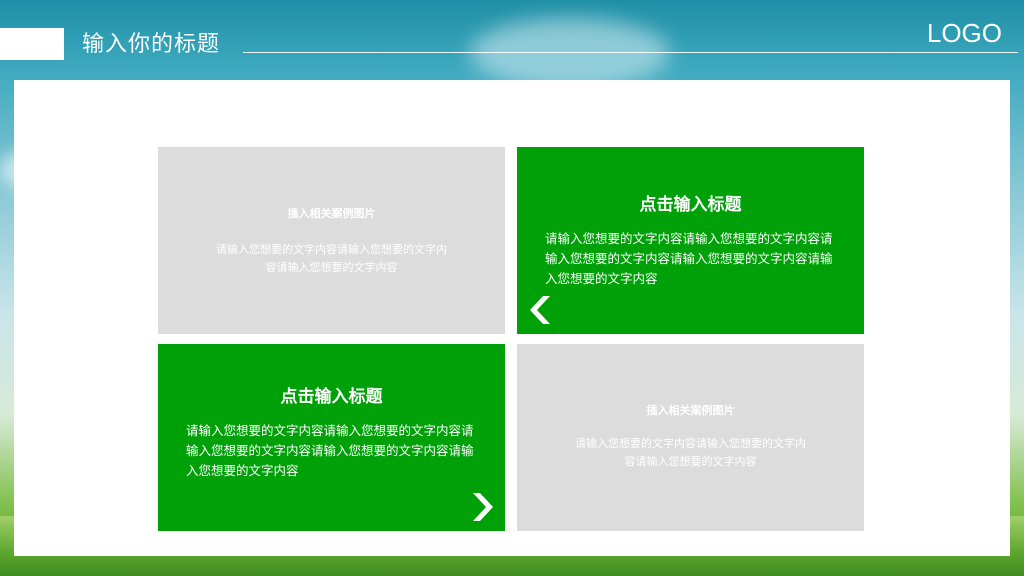  What do you see at coordinates (630, 52) in the screenshot?
I see `header-divider` at bounding box center [630, 52].